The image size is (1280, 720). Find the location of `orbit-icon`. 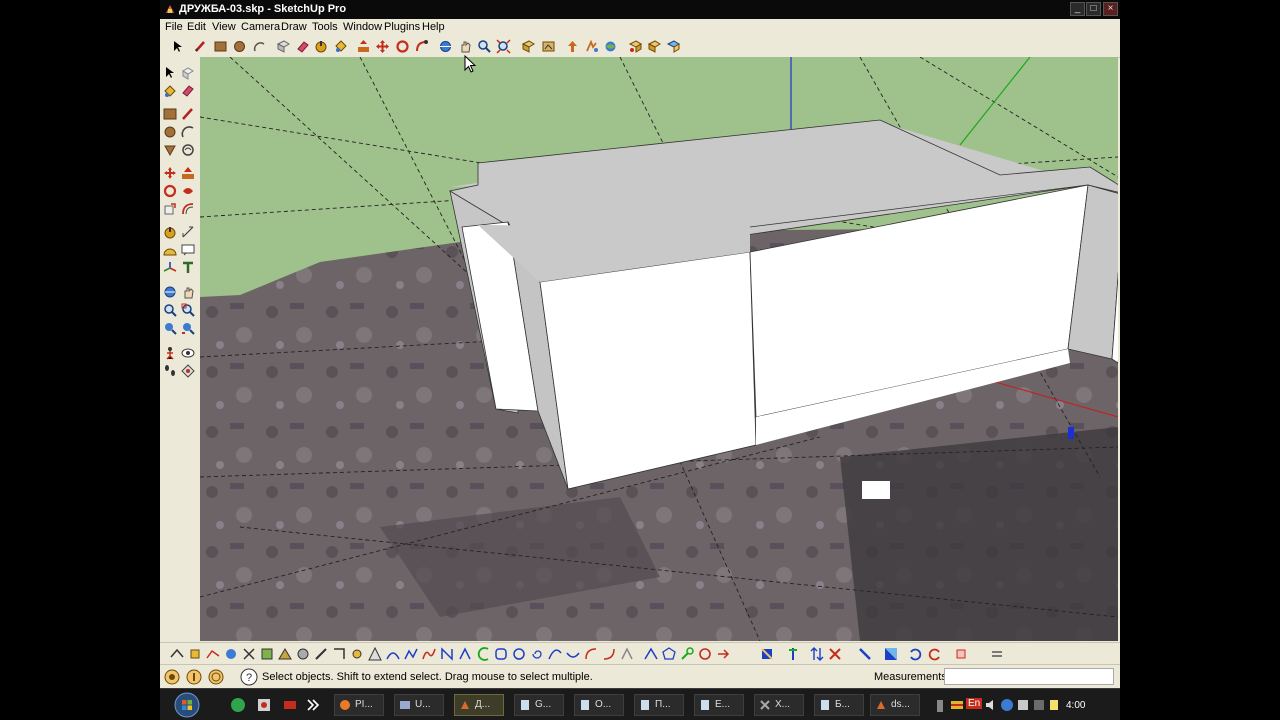

orbit-icon is located at coordinates (445, 46).